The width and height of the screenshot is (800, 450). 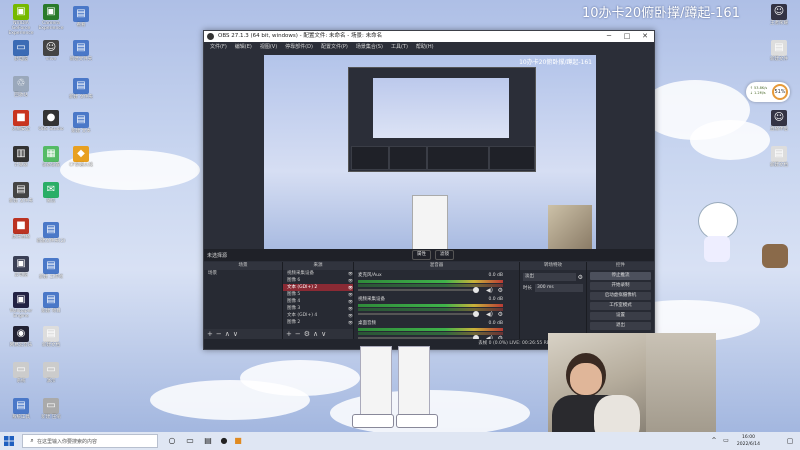 What do you see at coordinates (620, 286) in the screenshot?
I see `control-button: 开始录制` at bounding box center [620, 286].